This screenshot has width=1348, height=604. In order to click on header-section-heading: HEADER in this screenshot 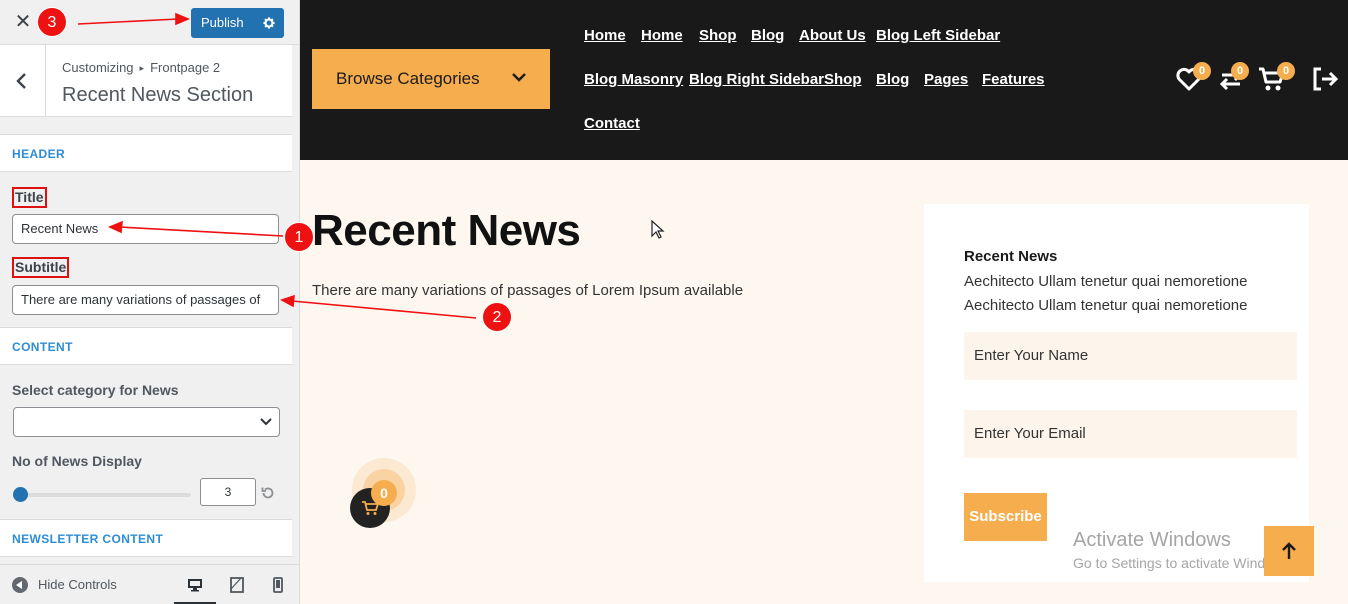, I will do `click(146, 153)`.